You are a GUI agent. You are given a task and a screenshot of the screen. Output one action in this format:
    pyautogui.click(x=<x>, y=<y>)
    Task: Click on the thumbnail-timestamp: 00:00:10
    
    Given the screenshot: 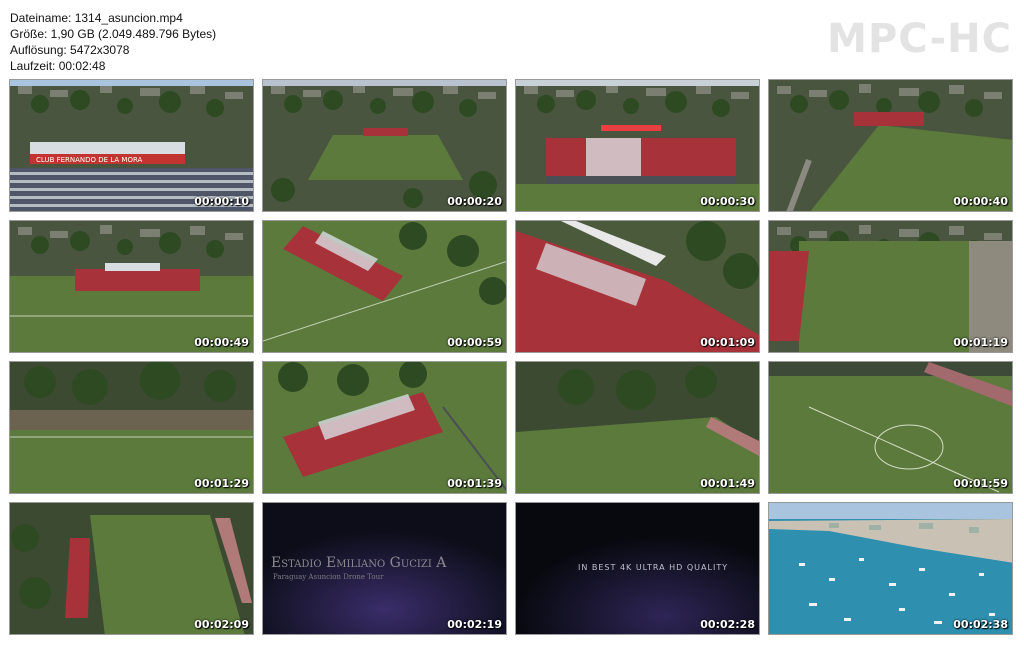 What is the action you would take?
    pyautogui.click(x=221, y=201)
    